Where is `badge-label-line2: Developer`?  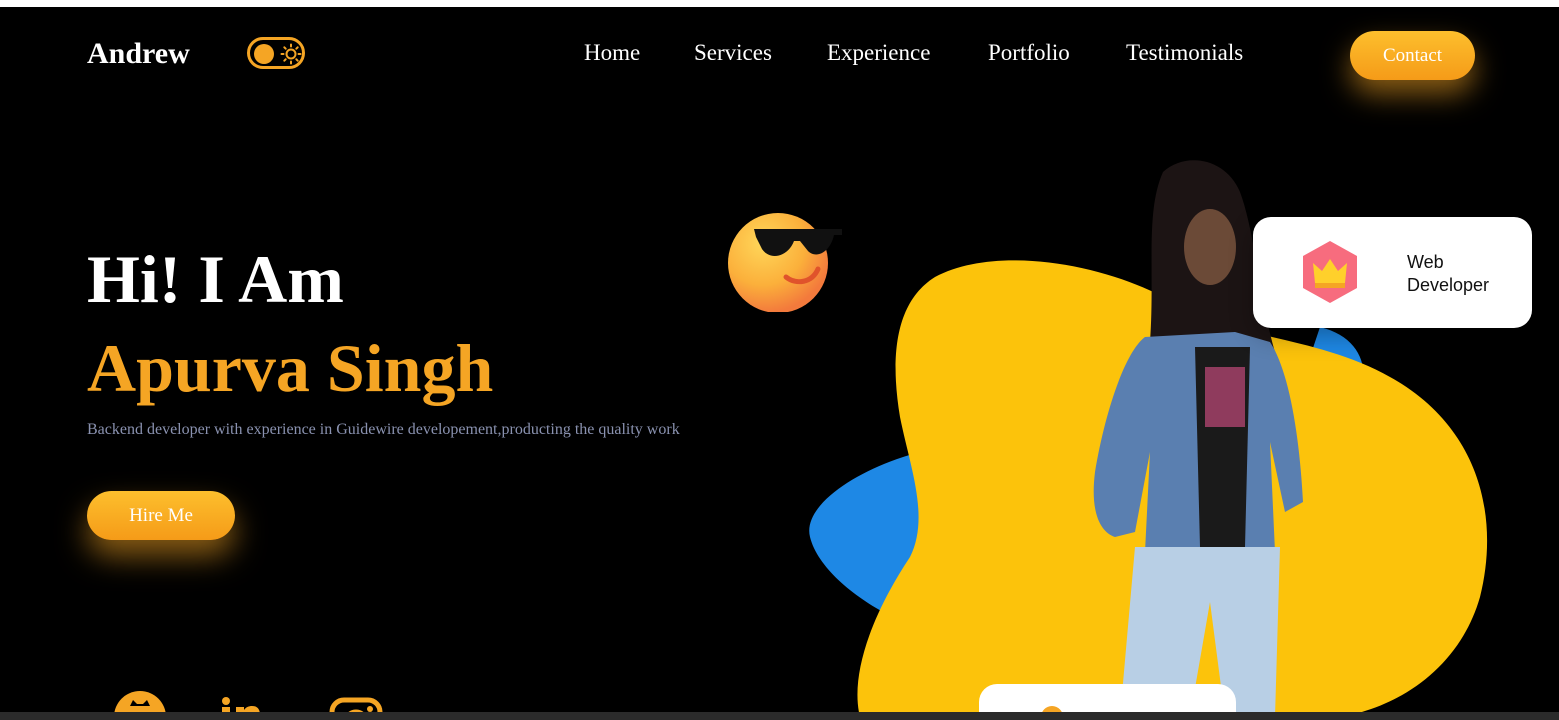 badge-label-line2: Developer is located at coordinates (1448, 285).